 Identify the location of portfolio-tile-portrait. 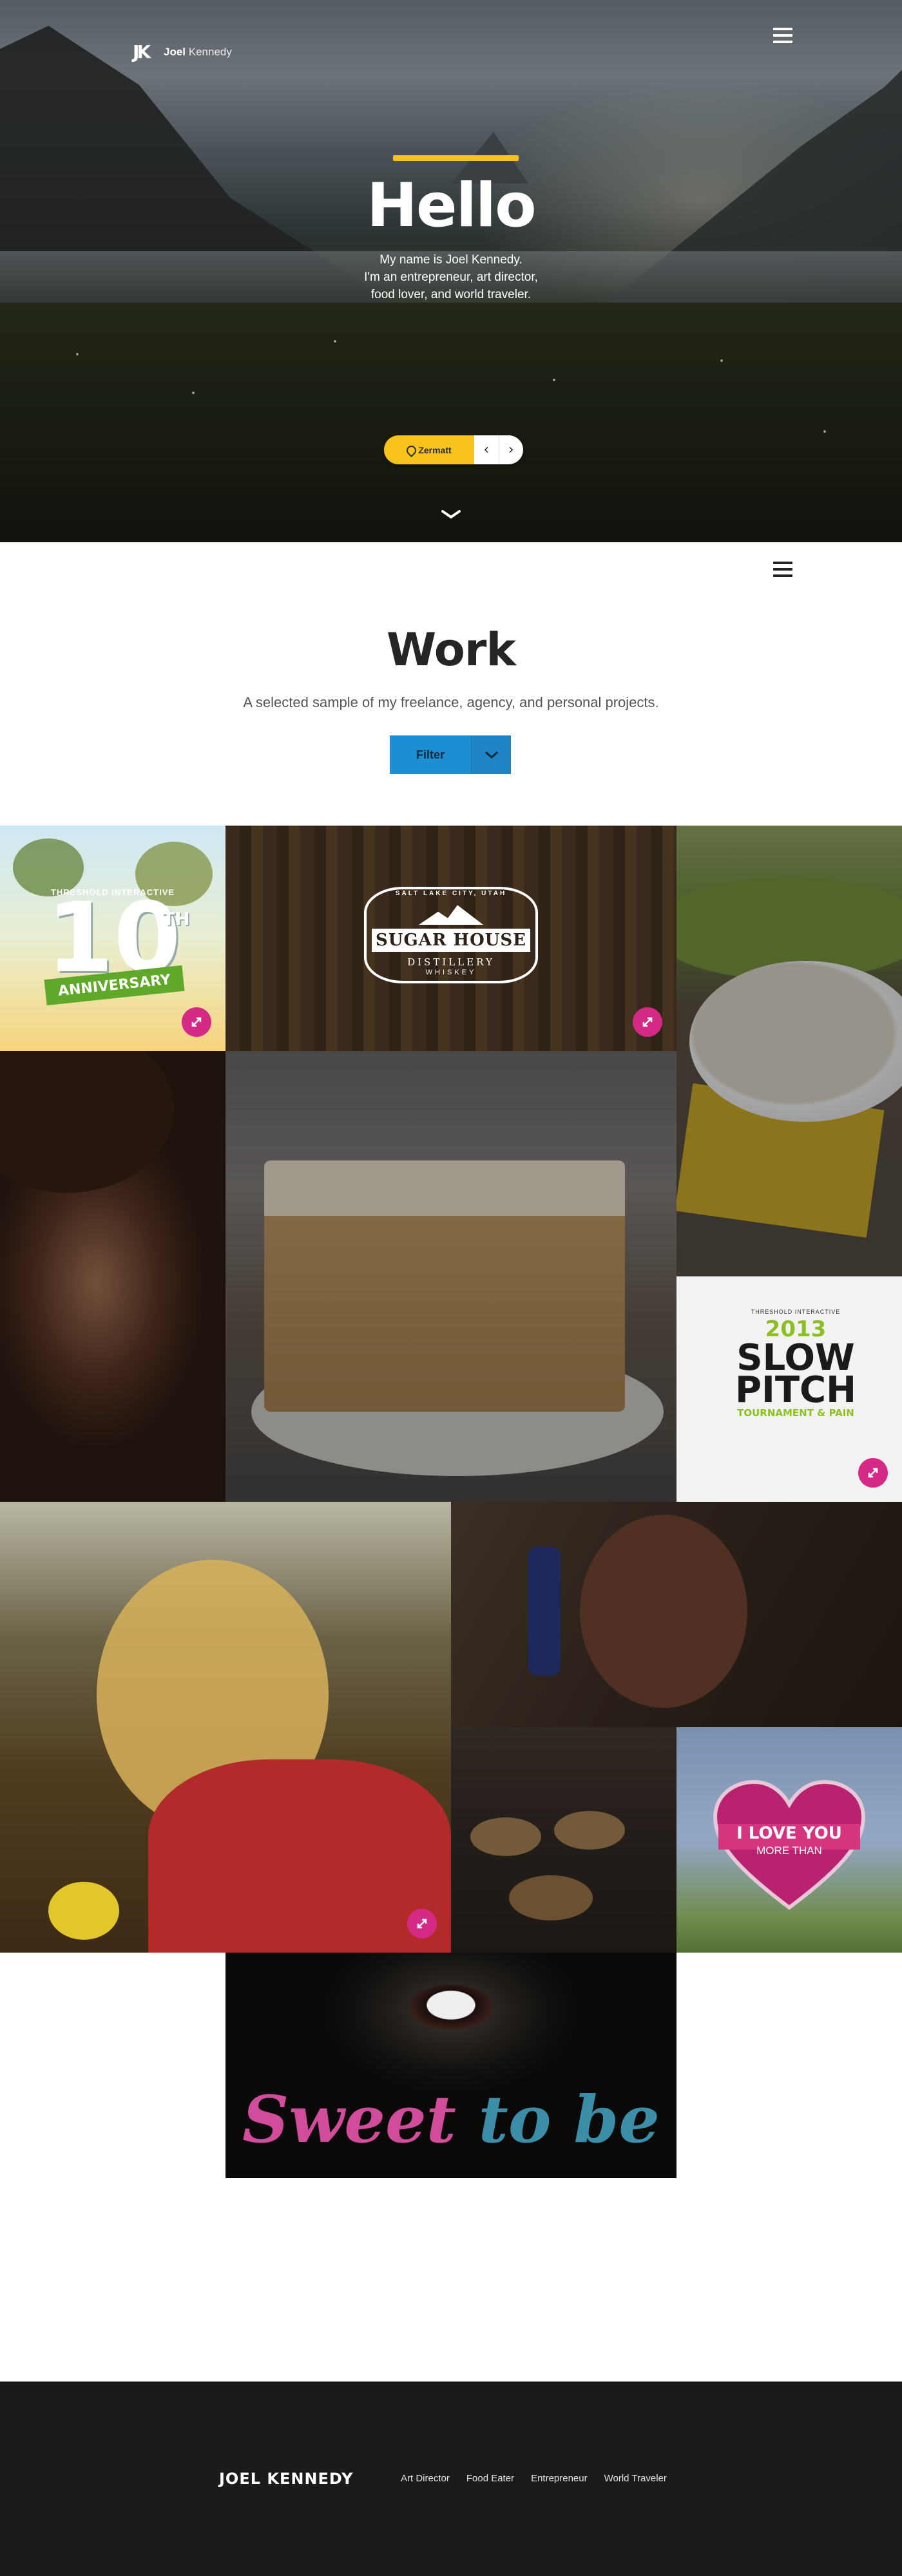
(112, 1276).